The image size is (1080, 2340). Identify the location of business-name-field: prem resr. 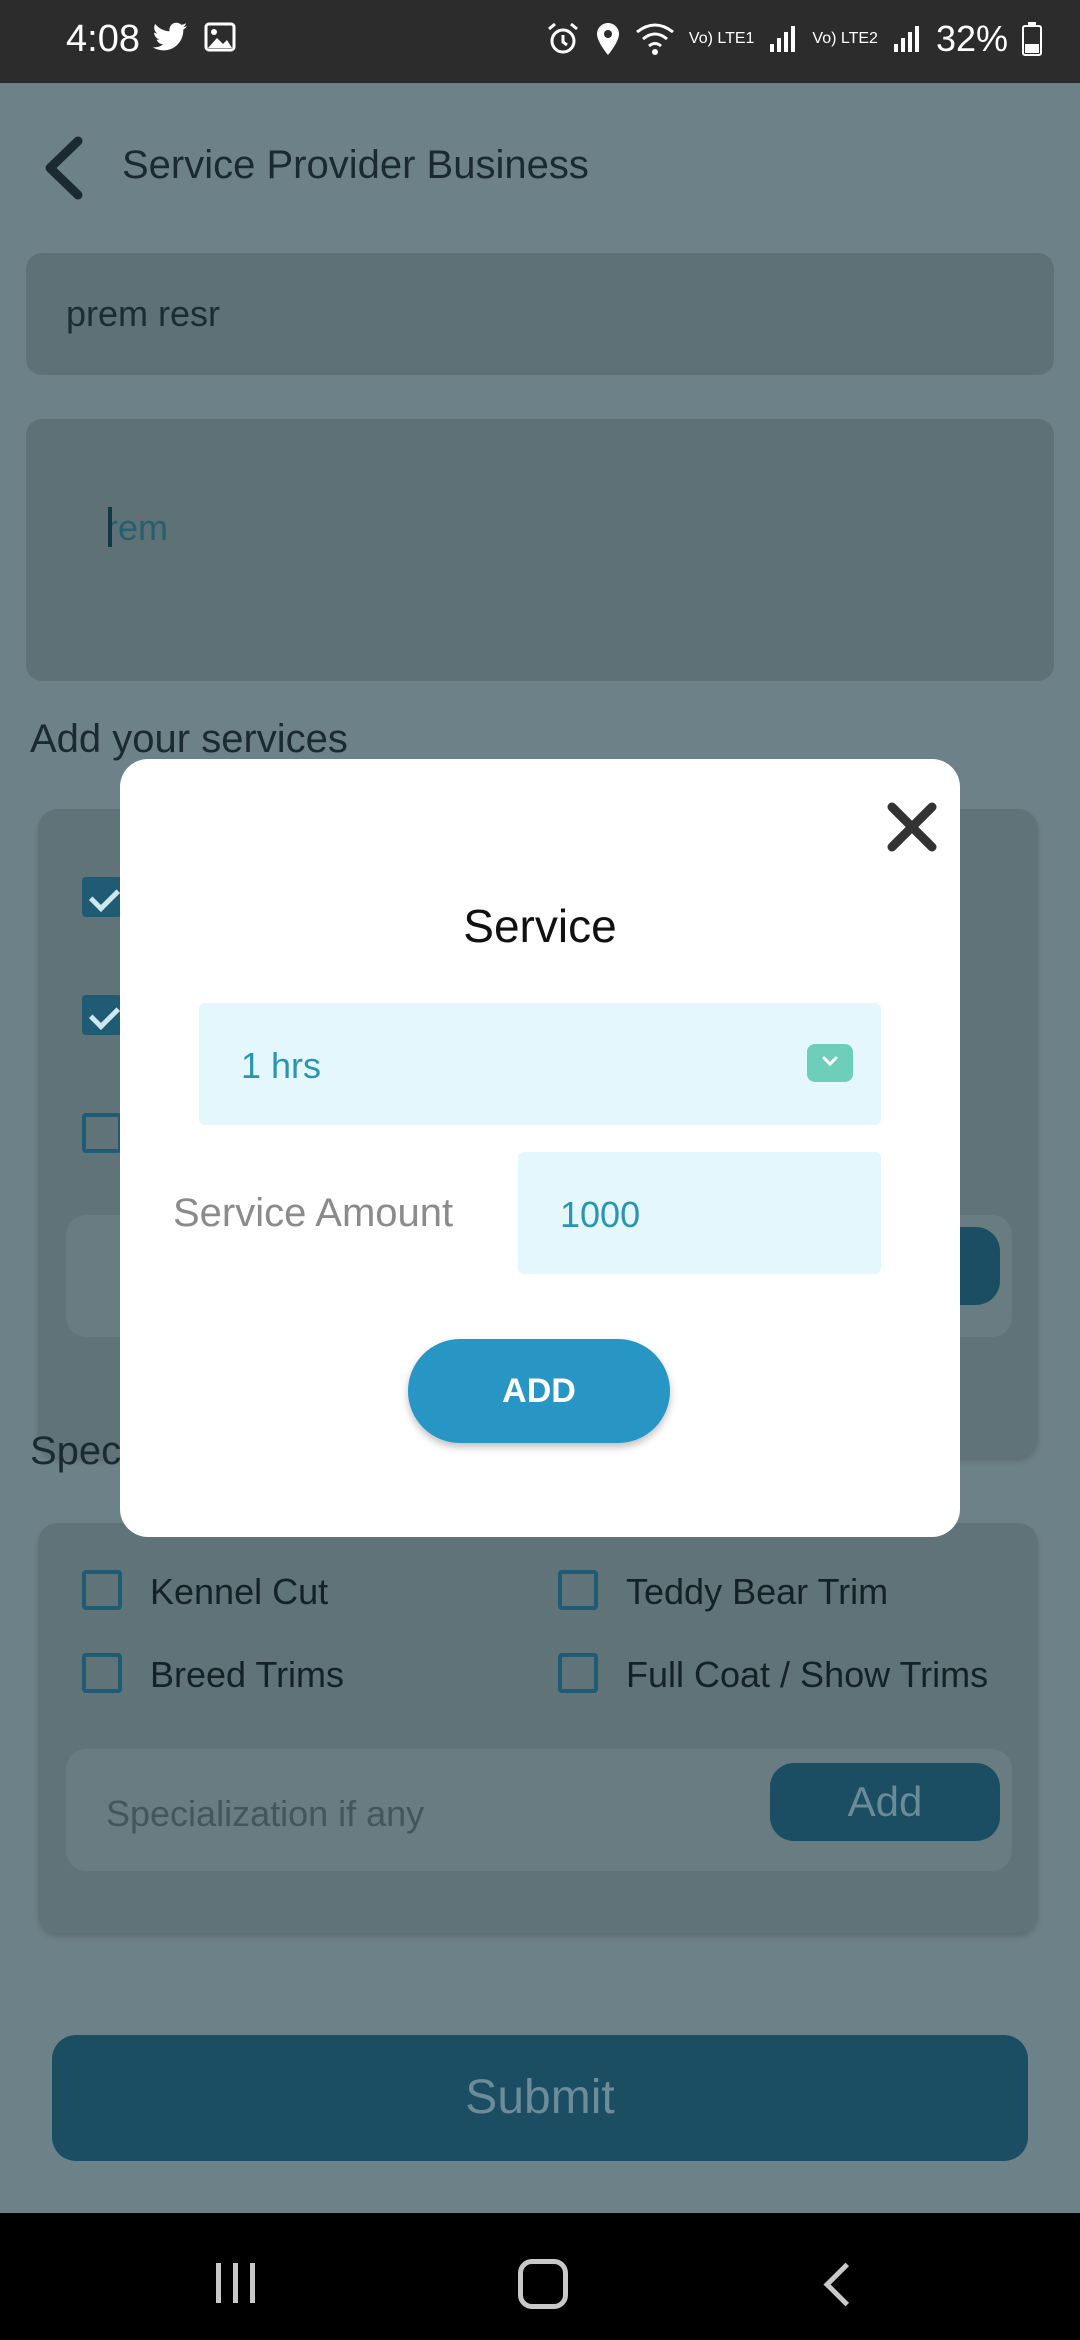
(540, 314).